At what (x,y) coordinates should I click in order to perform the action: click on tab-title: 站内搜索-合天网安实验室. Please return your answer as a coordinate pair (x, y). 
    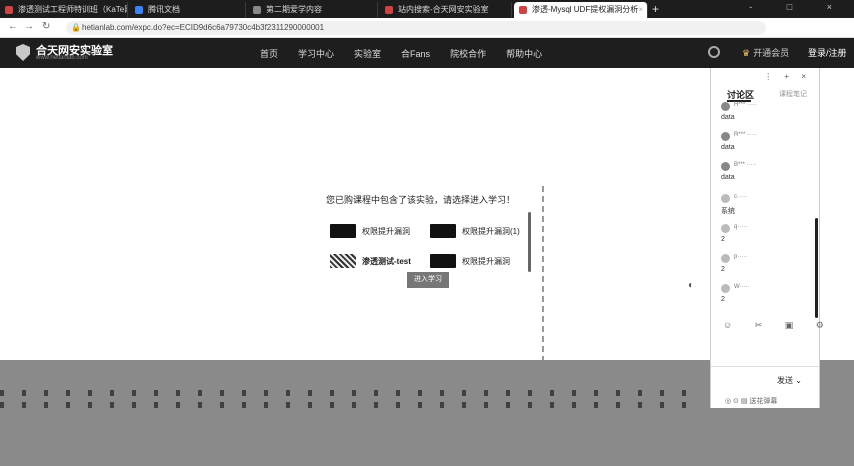
    Looking at the image, I should click on (443, 9).